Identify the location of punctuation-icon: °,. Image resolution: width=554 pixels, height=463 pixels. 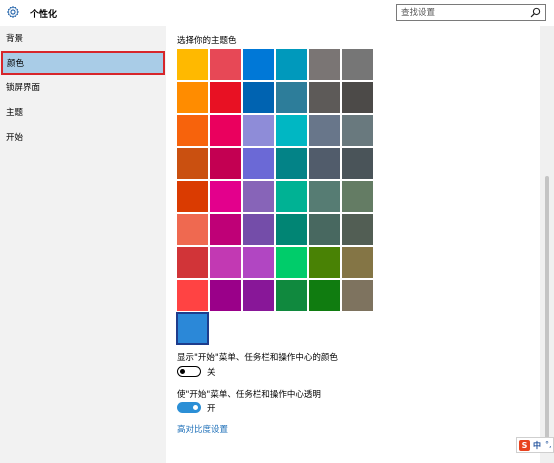
(548, 444).